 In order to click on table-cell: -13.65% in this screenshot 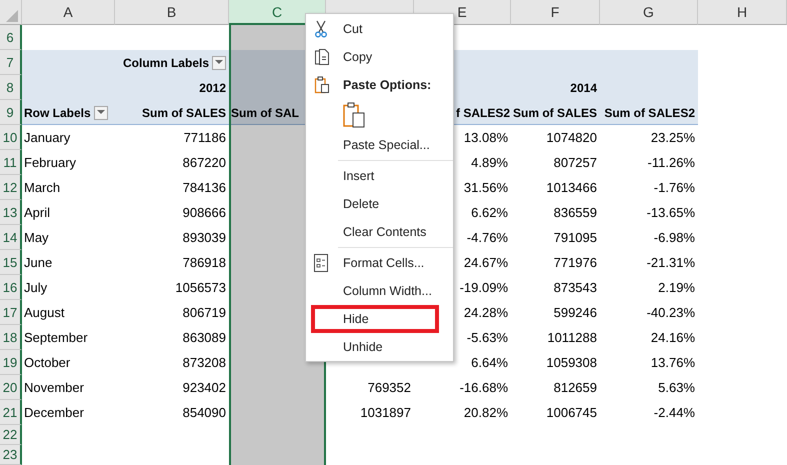, I will do `click(670, 212)`.